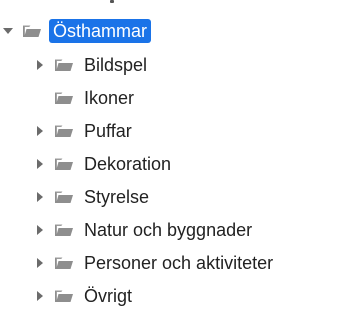 The height and width of the screenshot is (323, 353). Describe the element at coordinates (108, 296) in the screenshot. I see `tree-node-label: Övrigt` at that location.